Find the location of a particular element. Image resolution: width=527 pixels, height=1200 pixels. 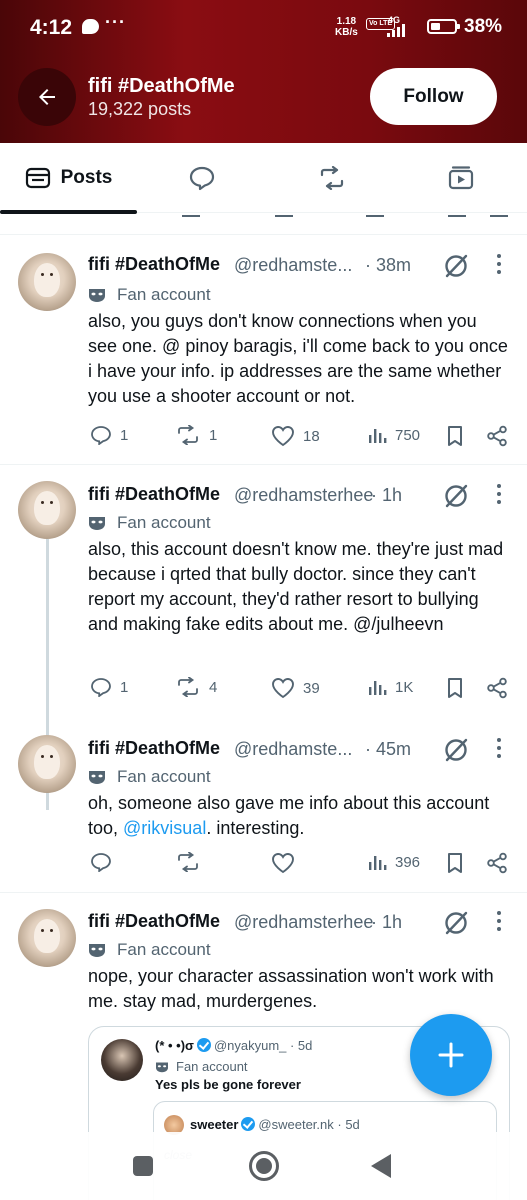

more-notifications-icon: ··· is located at coordinates (115, 22).